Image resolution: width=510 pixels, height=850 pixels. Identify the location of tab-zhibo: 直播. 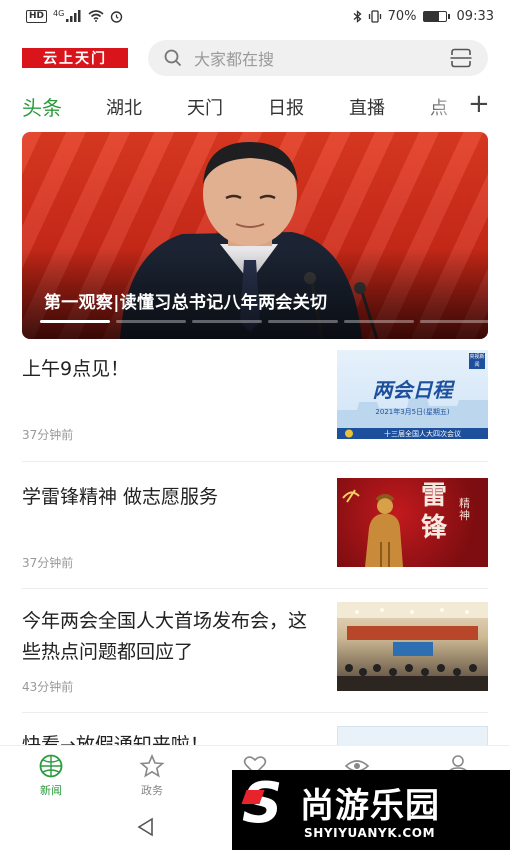
(367, 107).